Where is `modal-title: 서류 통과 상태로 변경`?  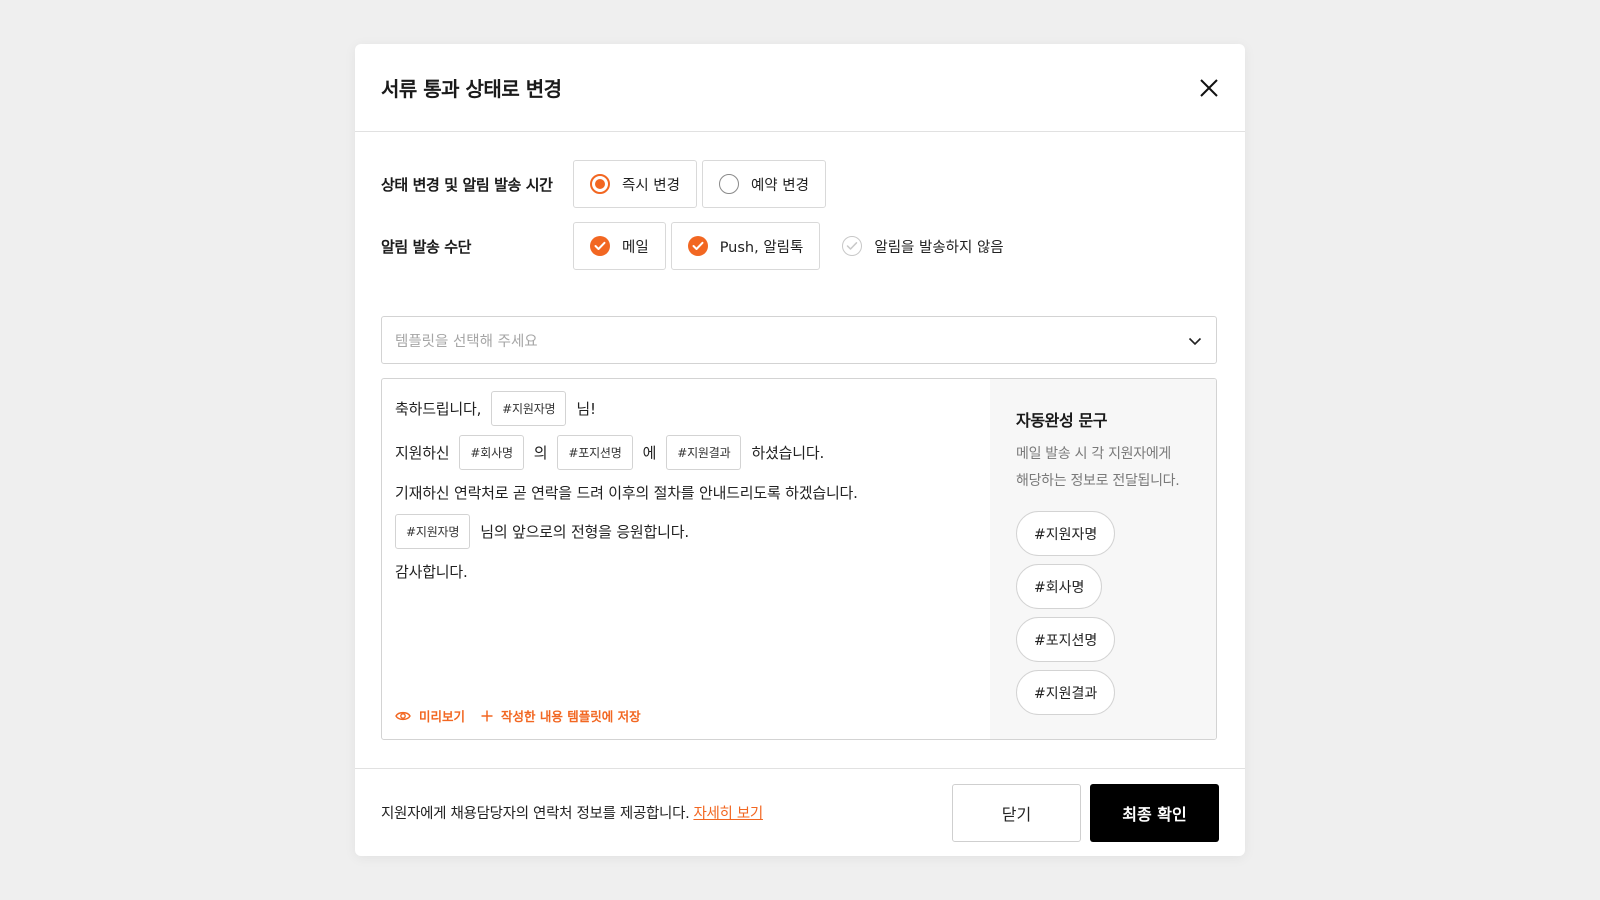 modal-title: 서류 통과 상태로 변경 is located at coordinates (471, 89).